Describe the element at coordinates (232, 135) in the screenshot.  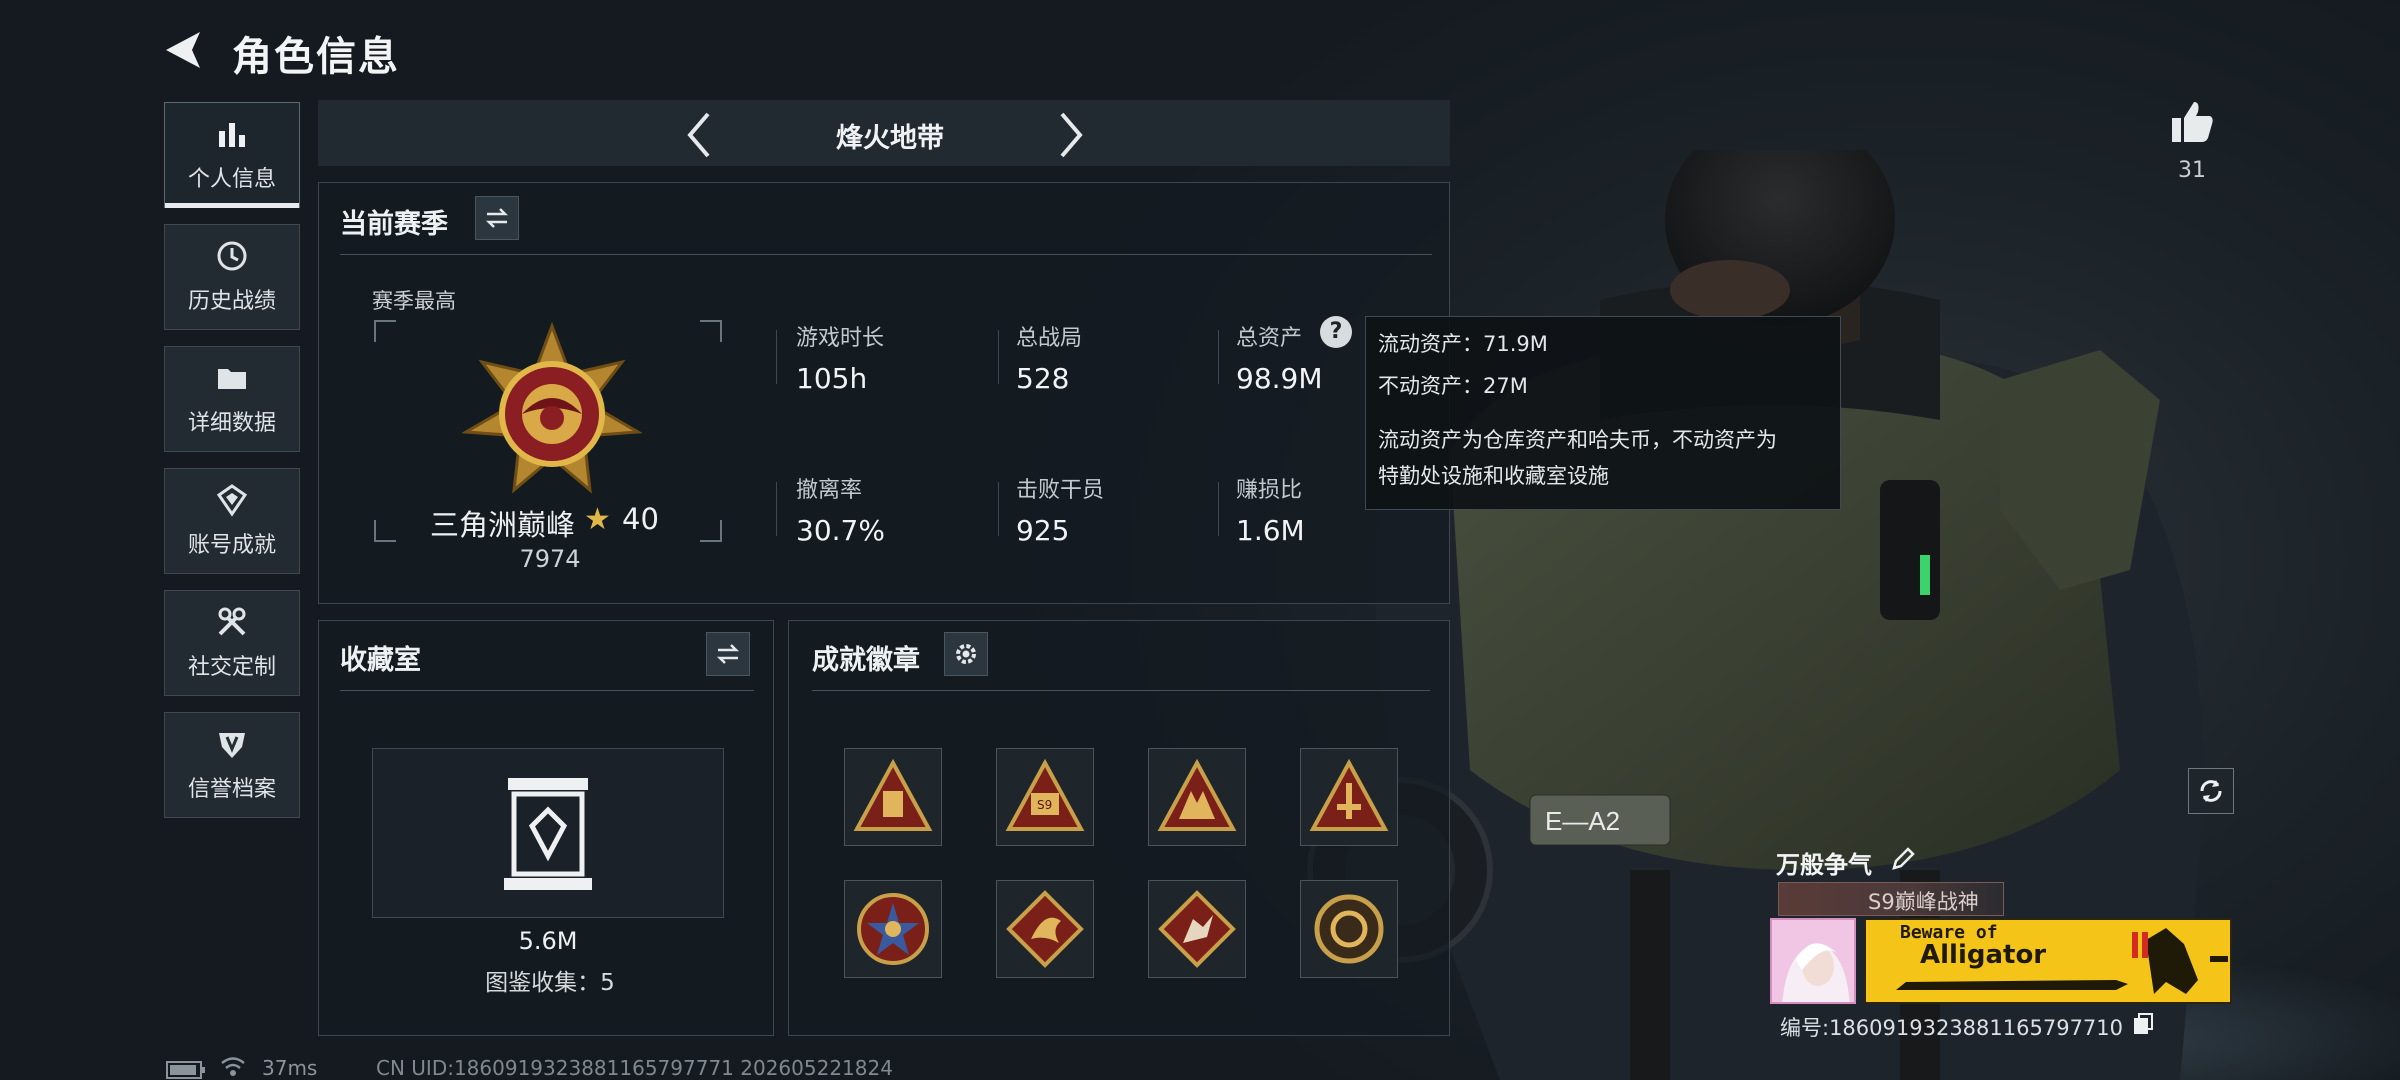
I see `bar-chart-icon` at that location.